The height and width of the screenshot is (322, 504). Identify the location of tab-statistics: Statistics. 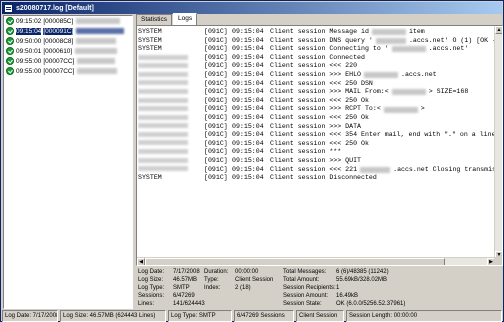
(154, 19).